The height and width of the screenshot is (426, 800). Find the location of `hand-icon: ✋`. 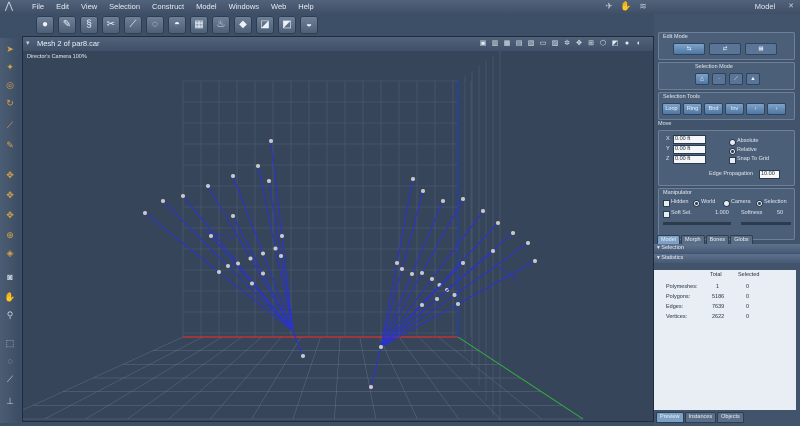

hand-icon: ✋ is located at coordinates (10, 297).